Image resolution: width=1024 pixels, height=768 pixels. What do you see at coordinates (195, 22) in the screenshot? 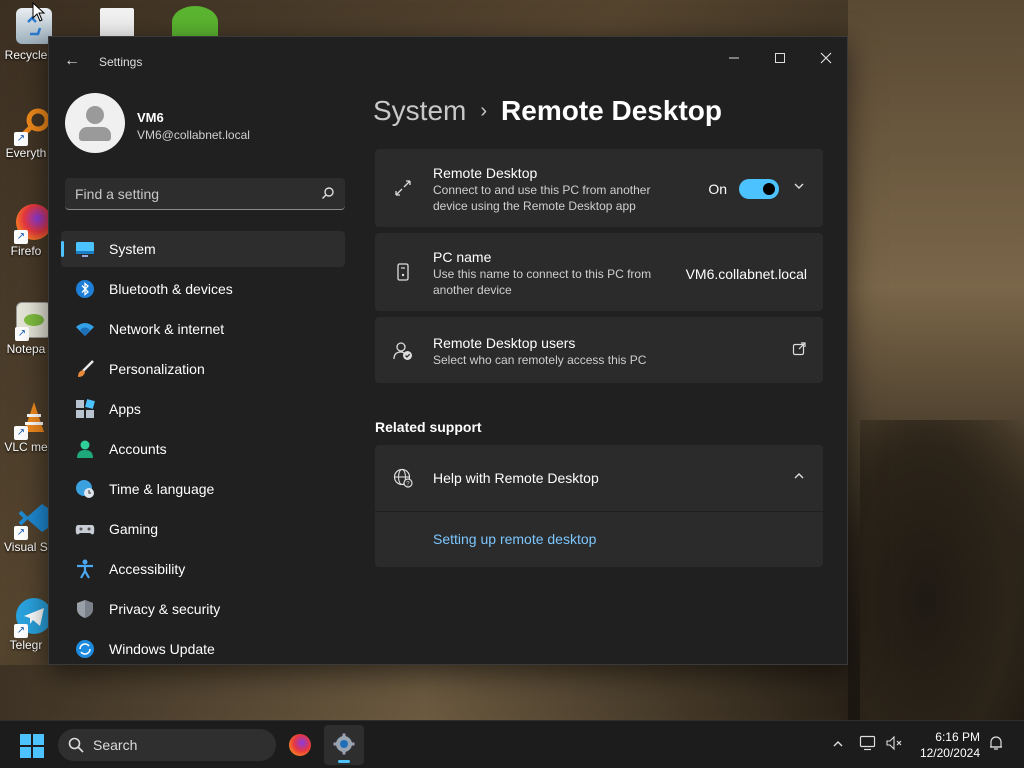
I see `desktop-utorrent-icon` at bounding box center [195, 22].